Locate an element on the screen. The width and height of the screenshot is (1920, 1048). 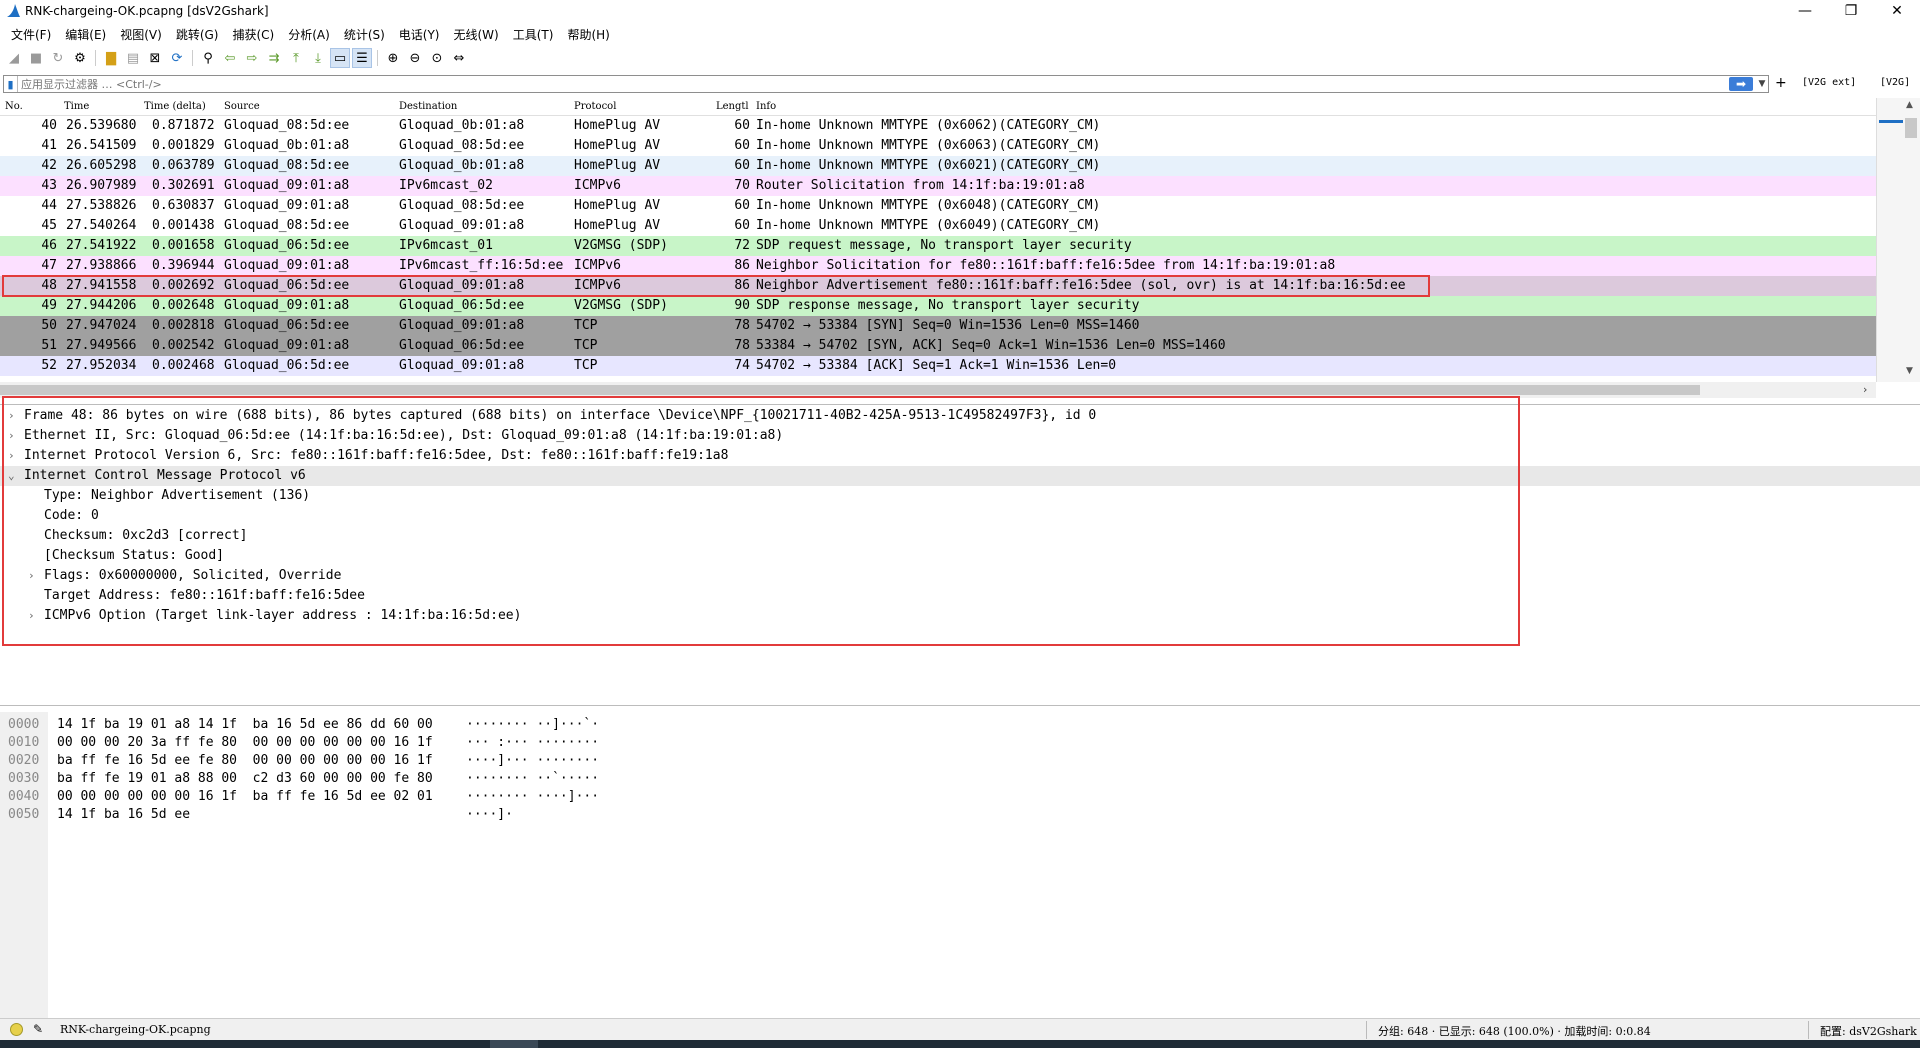
menu-telephony: 电话(Y) is located at coordinates (419, 34).